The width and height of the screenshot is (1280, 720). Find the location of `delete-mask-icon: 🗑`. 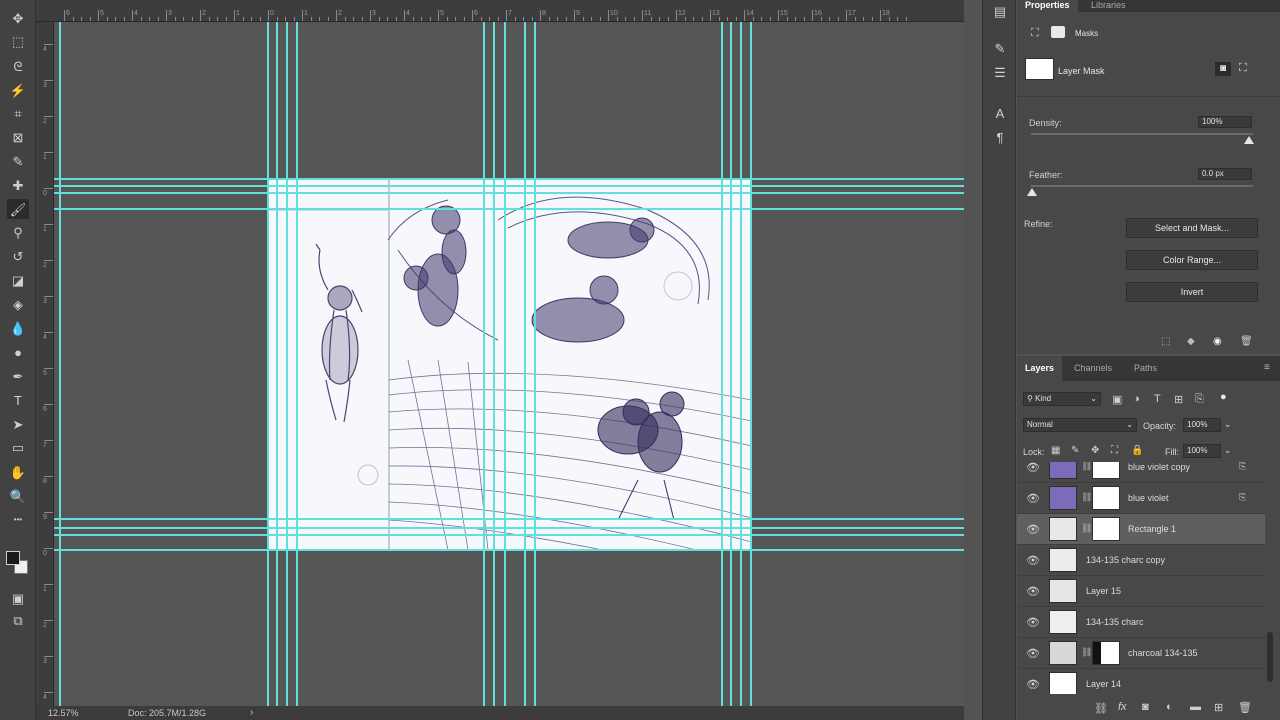

delete-mask-icon: 🗑 is located at coordinates (1246, 341).